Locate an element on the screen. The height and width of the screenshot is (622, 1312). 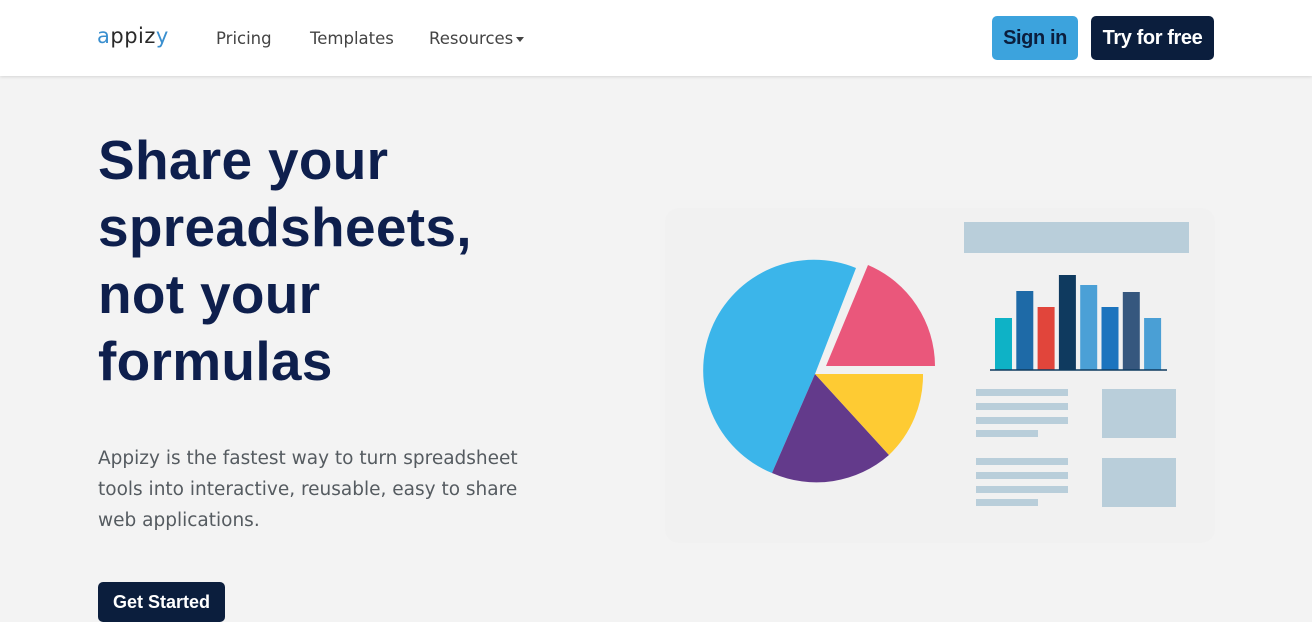
header-placeholder-bar is located at coordinates (1076, 237).